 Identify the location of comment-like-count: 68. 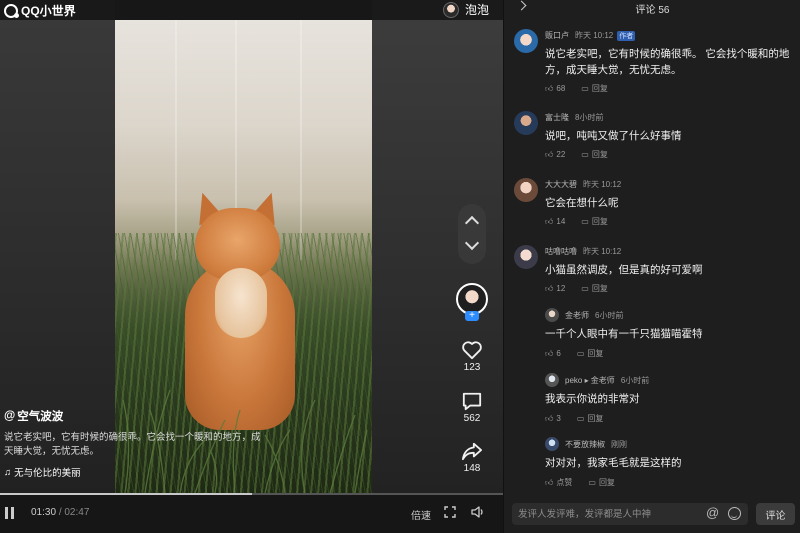
(561, 88).